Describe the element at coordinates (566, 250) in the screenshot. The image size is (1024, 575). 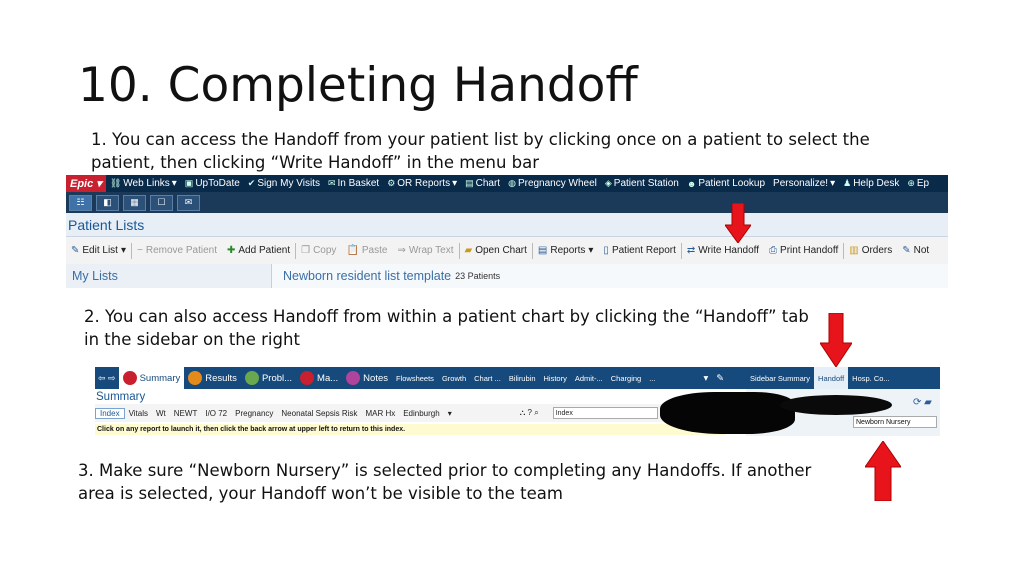
I see `reports-button: ▤ Reports ▾` at that location.